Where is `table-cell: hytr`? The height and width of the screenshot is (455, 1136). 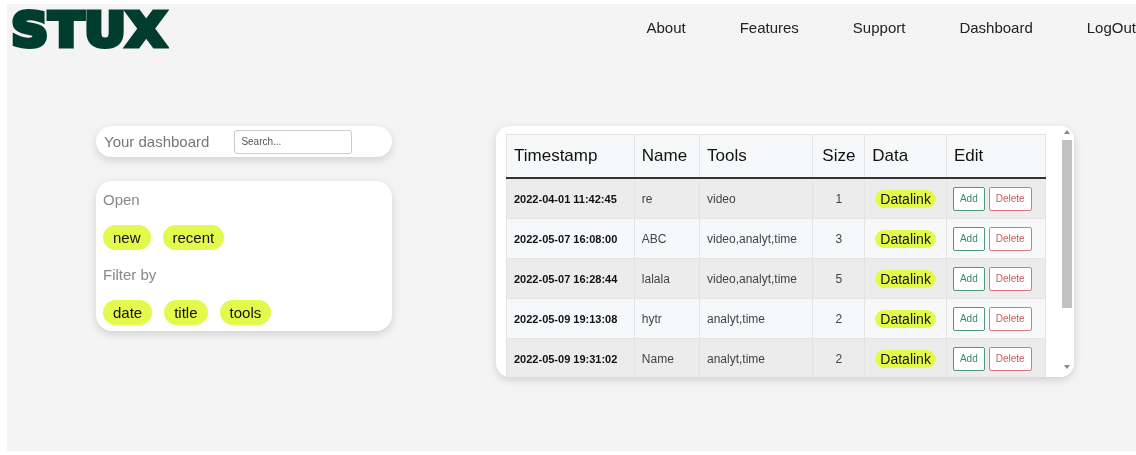
table-cell: hytr is located at coordinates (667, 318).